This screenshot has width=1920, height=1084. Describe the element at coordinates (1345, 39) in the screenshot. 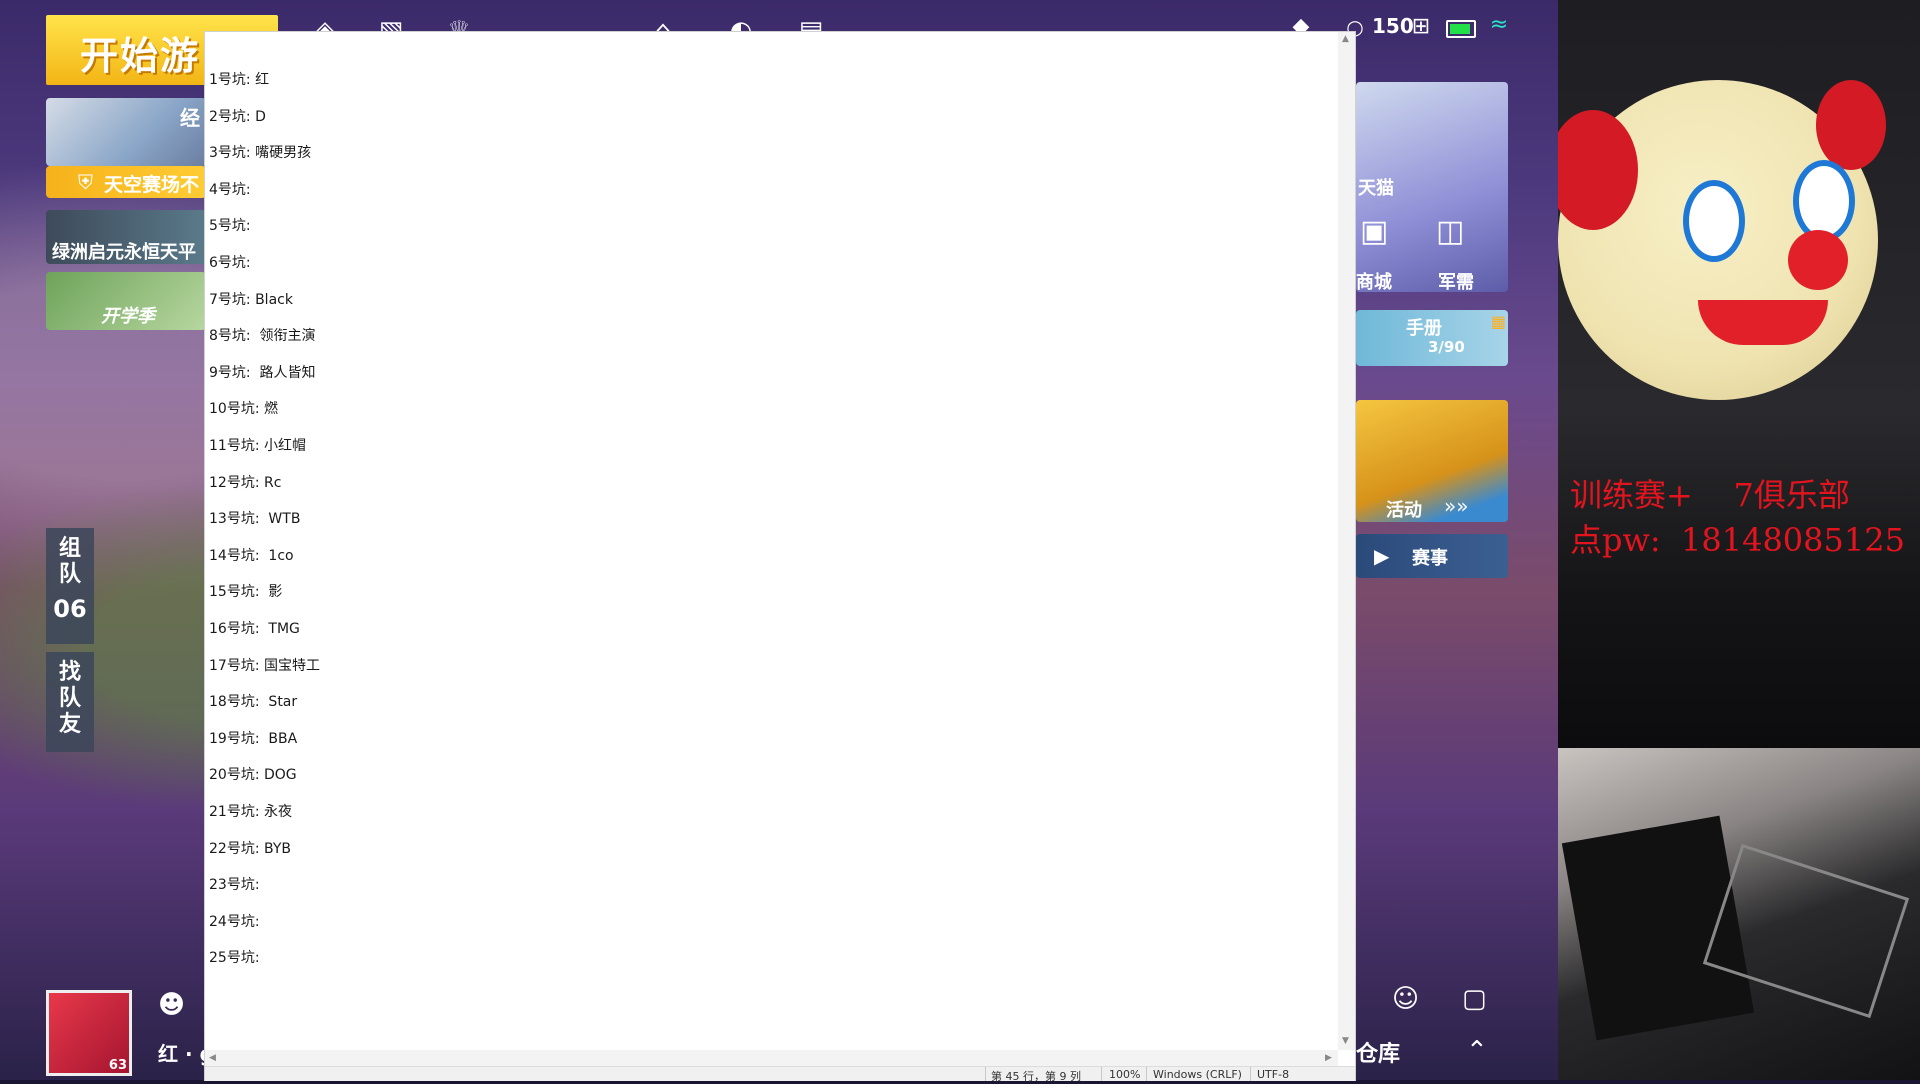

I see `scroll-up-icon: ▲` at that location.